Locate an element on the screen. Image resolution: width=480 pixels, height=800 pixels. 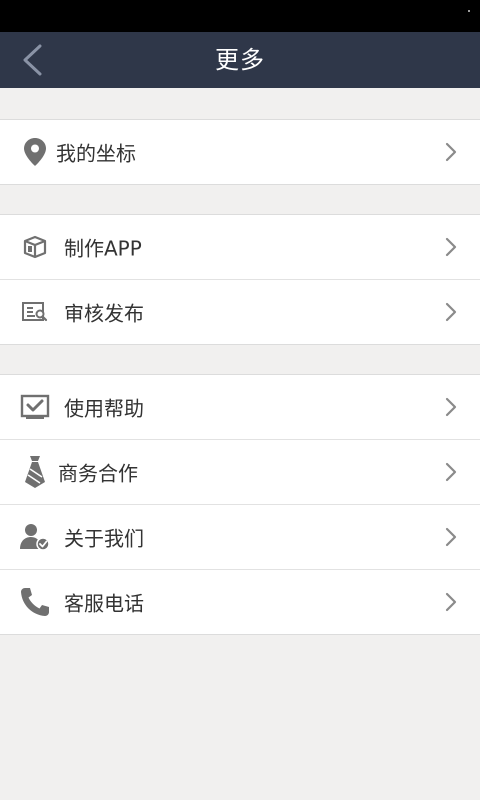
phone-icon is located at coordinates (35, 602).